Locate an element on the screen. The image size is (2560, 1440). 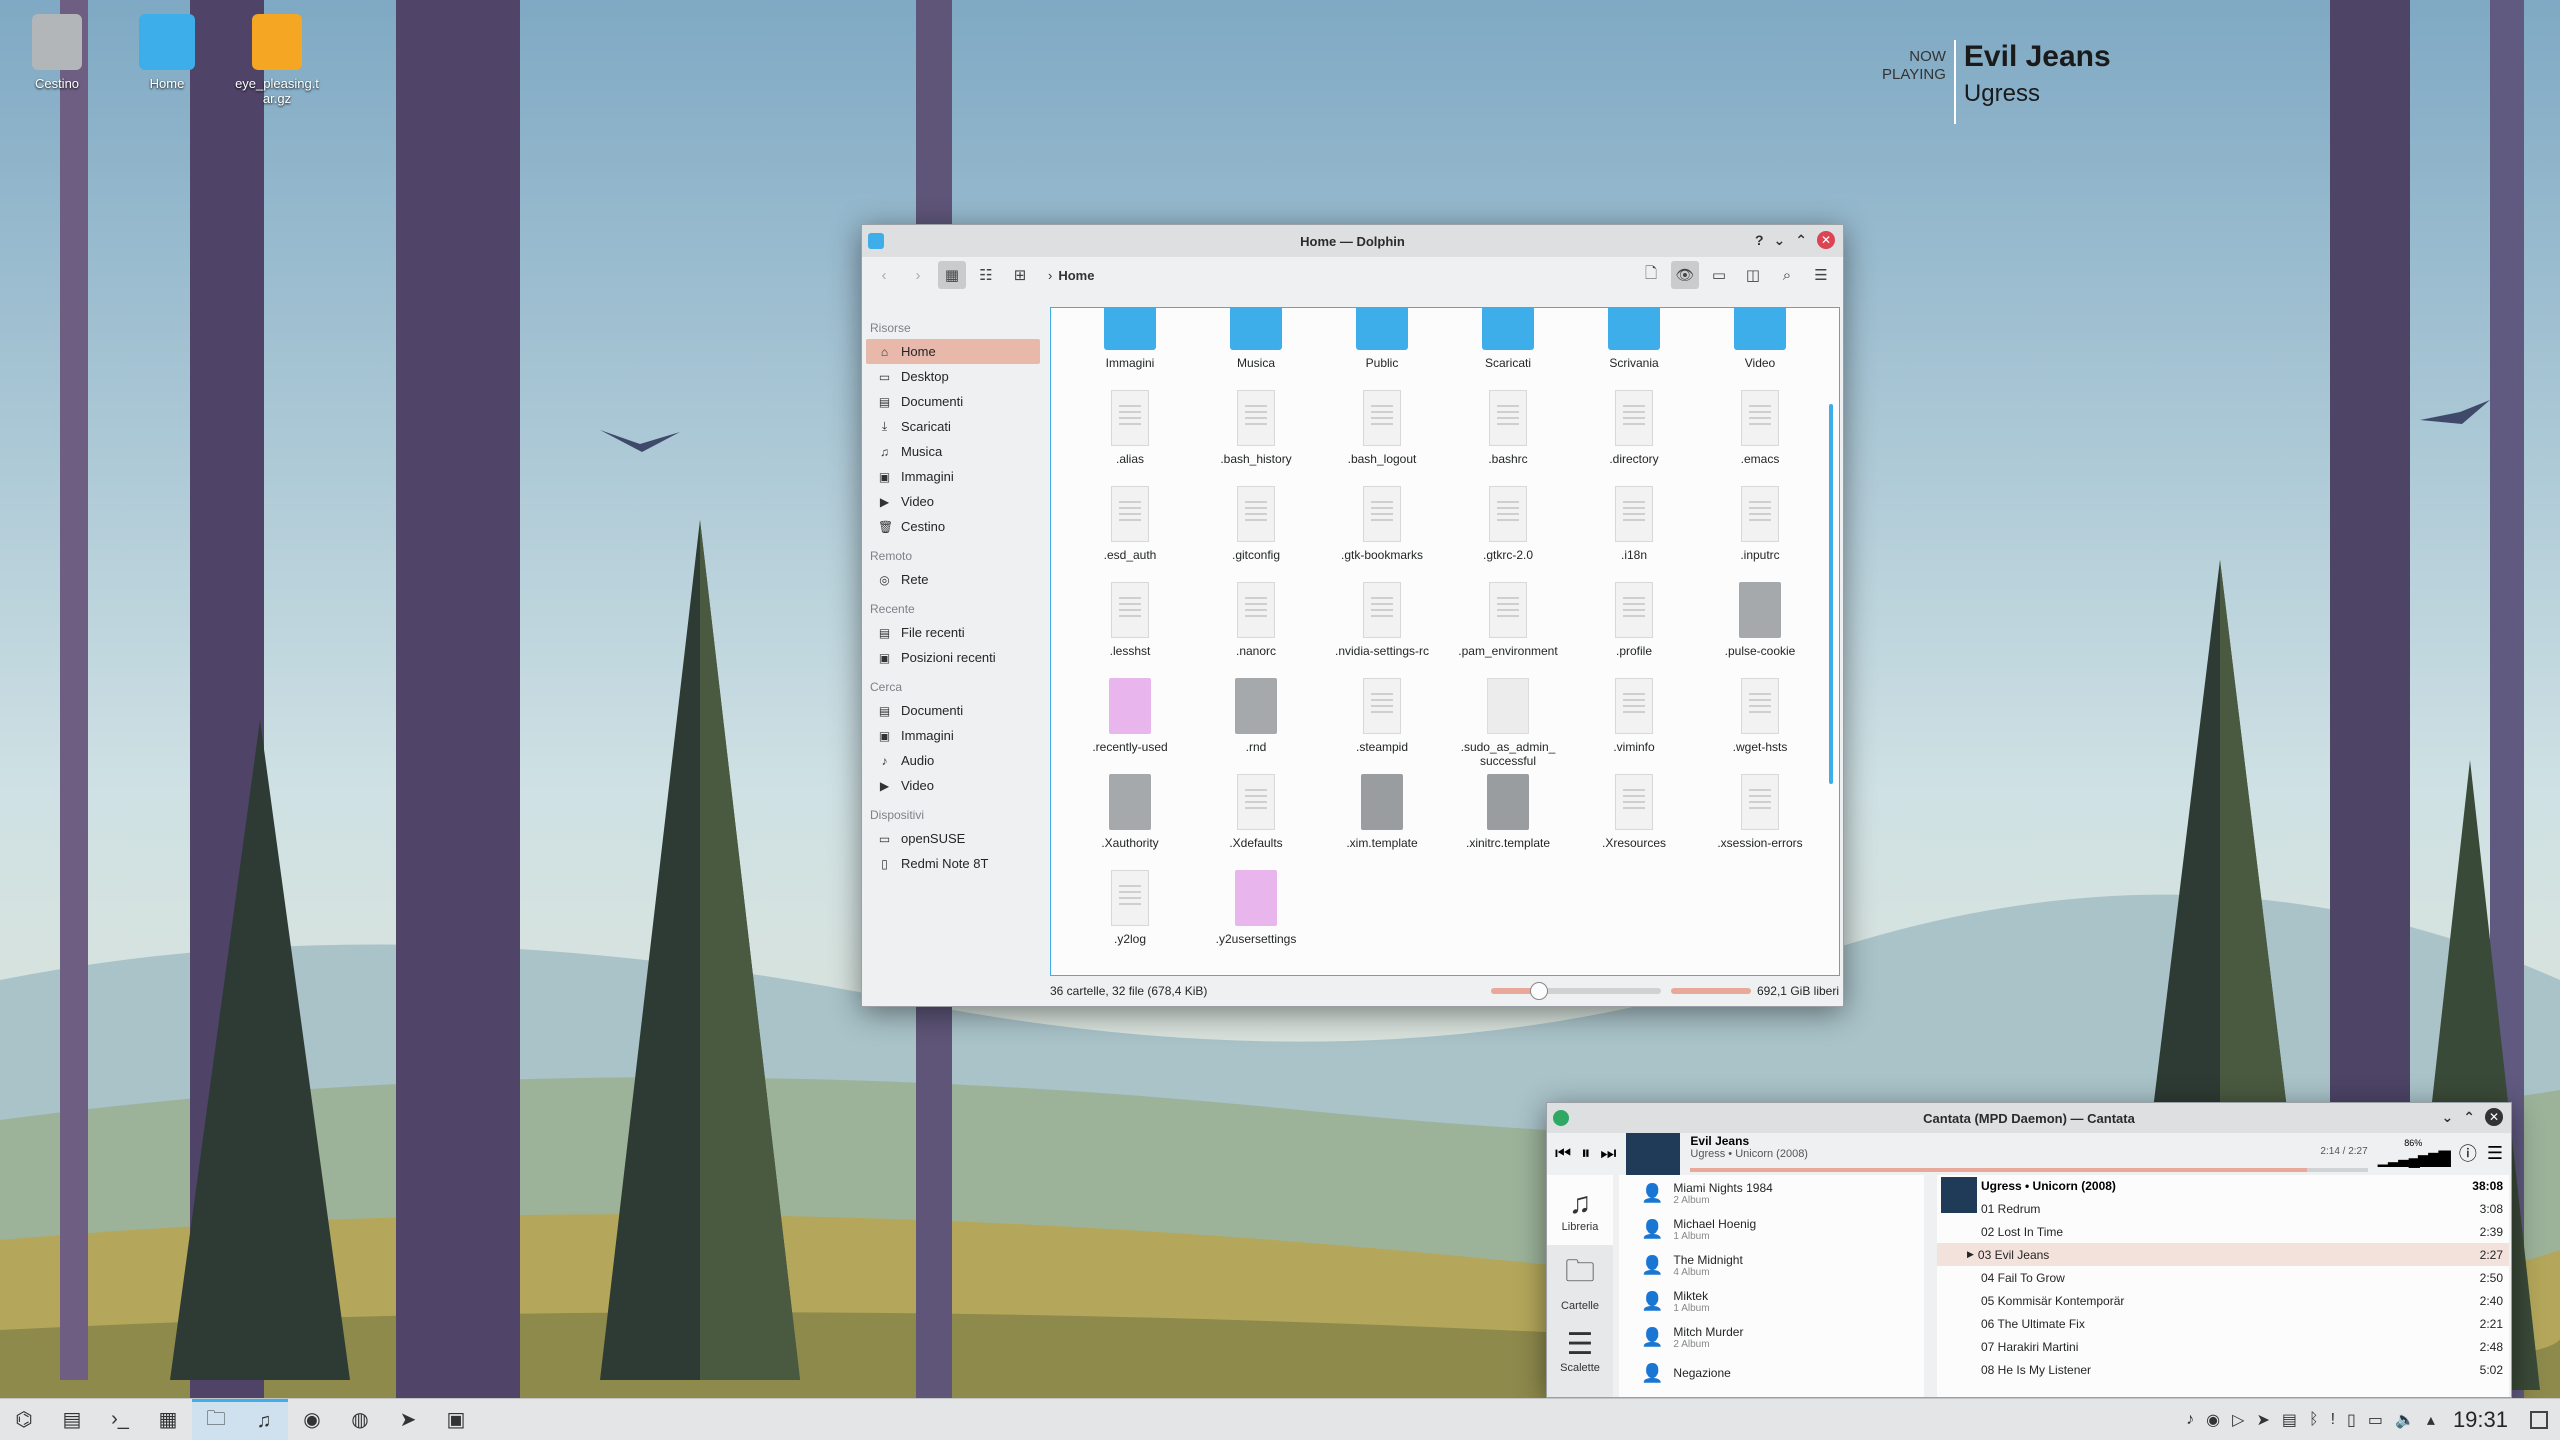
file-item: .gtk-bookmarks is located at coordinates (1382, 532).